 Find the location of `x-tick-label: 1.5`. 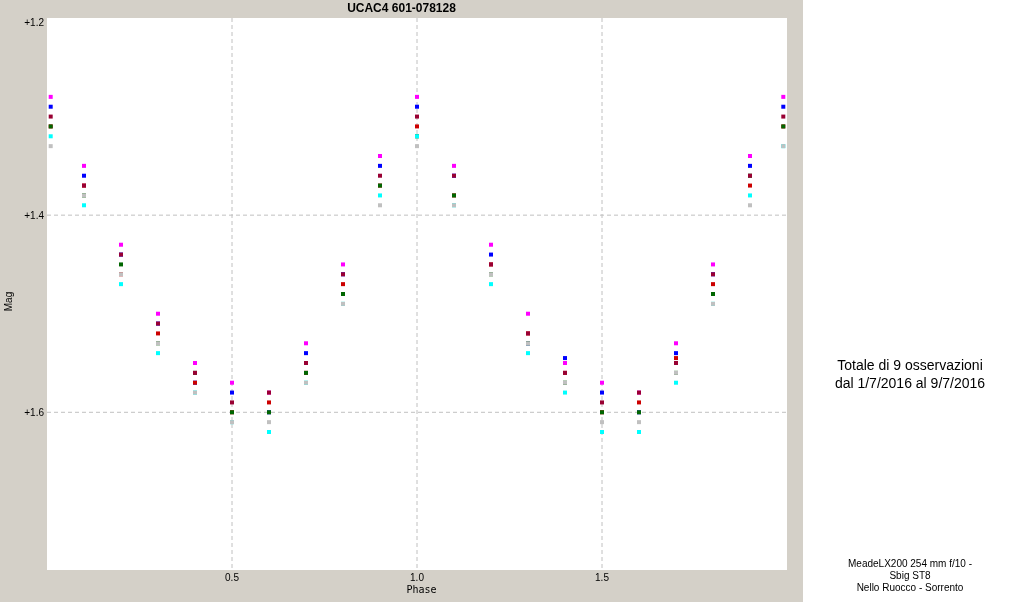

x-tick-label: 1.5 is located at coordinates (602, 577).